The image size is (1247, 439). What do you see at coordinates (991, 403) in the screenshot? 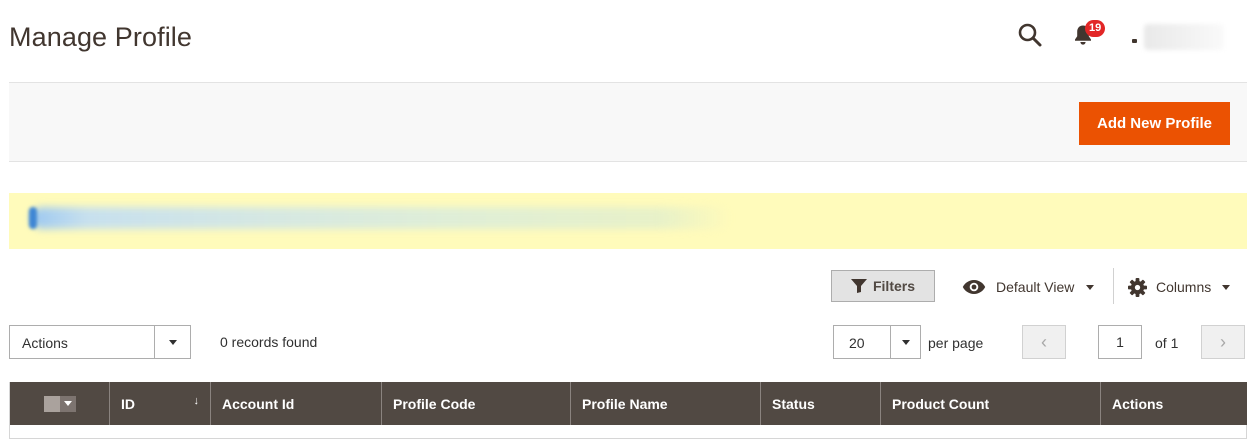
I see `column-header-product-count: Product Count` at bounding box center [991, 403].